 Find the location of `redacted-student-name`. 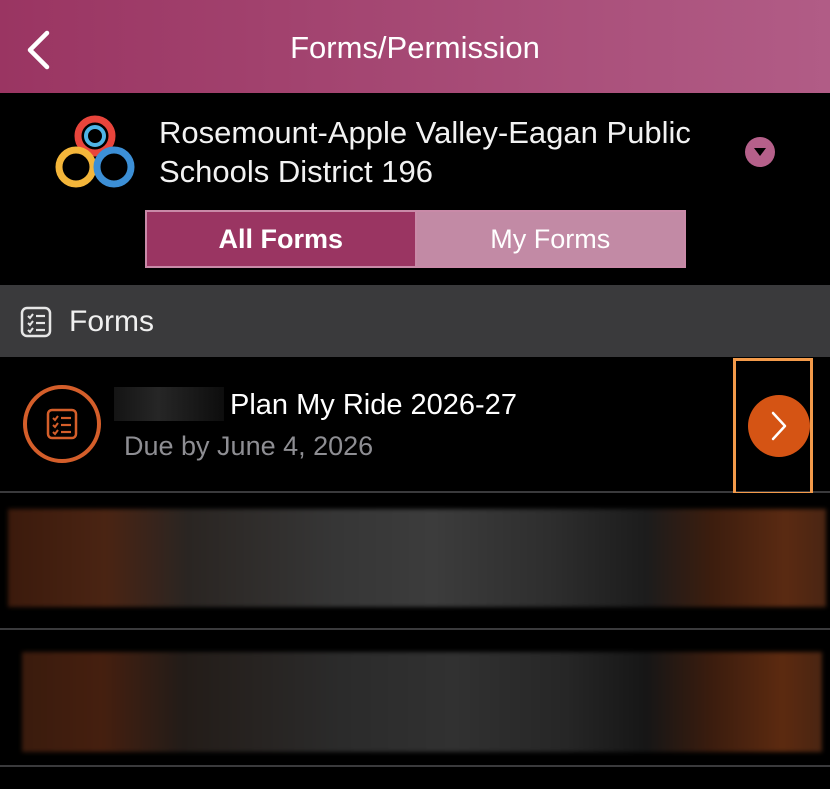

redacted-student-name is located at coordinates (169, 404).